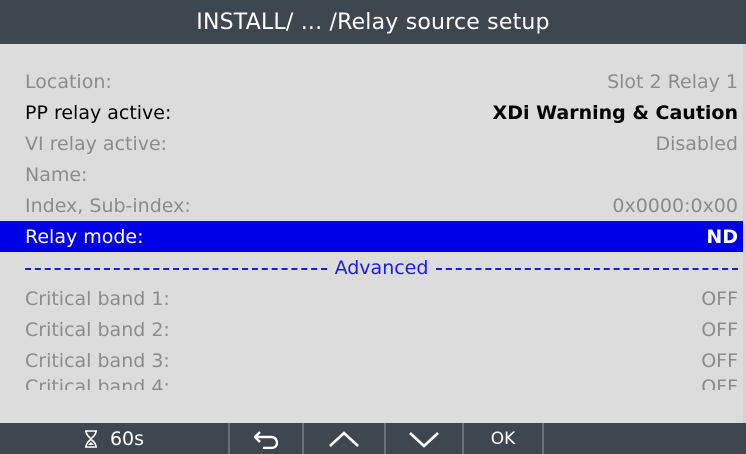 Image resolution: width=746 pixels, height=454 pixels. I want to click on back-arrow-icon, so click(266, 439).